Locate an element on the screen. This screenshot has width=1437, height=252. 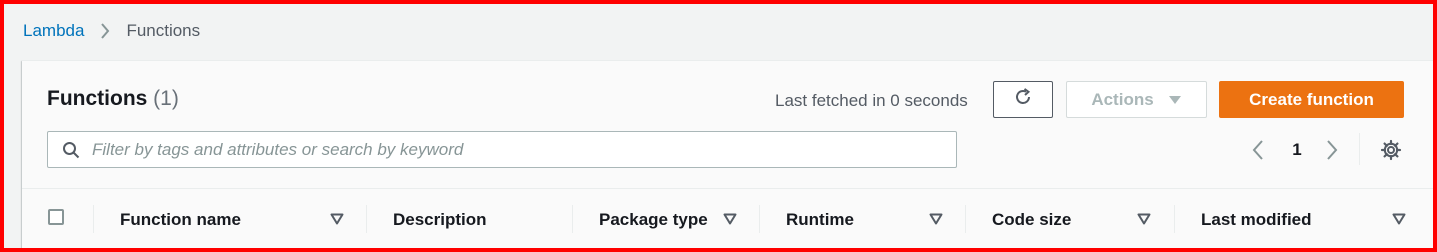
refresh-icon is located at coordinates (1023, 99).